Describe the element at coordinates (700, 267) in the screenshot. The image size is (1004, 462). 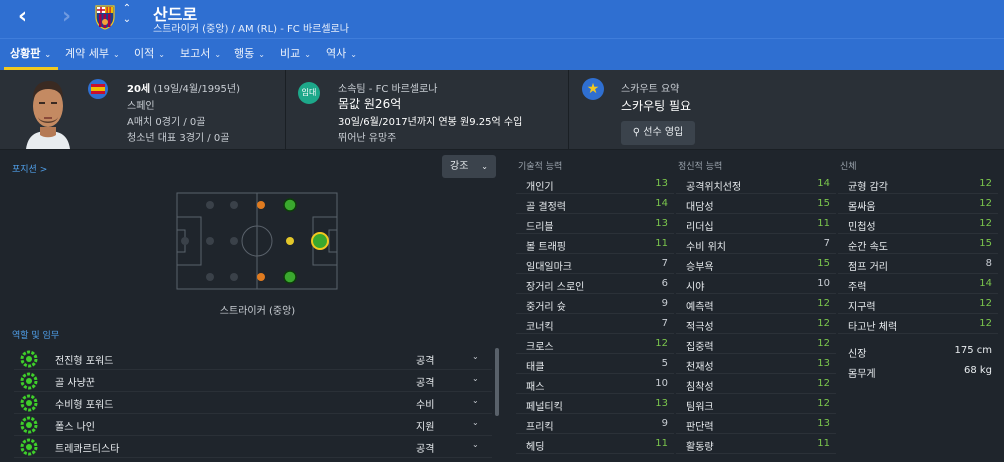
I see `attribute-name: 승부욕` at that location.